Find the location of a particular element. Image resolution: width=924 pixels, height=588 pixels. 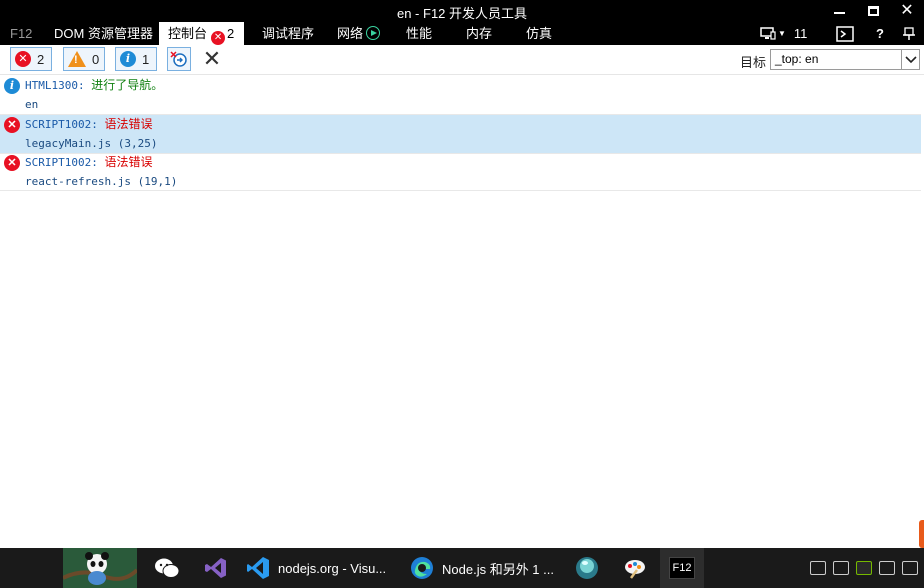

taskbar-item-orb is located at coordinates (587, 568).